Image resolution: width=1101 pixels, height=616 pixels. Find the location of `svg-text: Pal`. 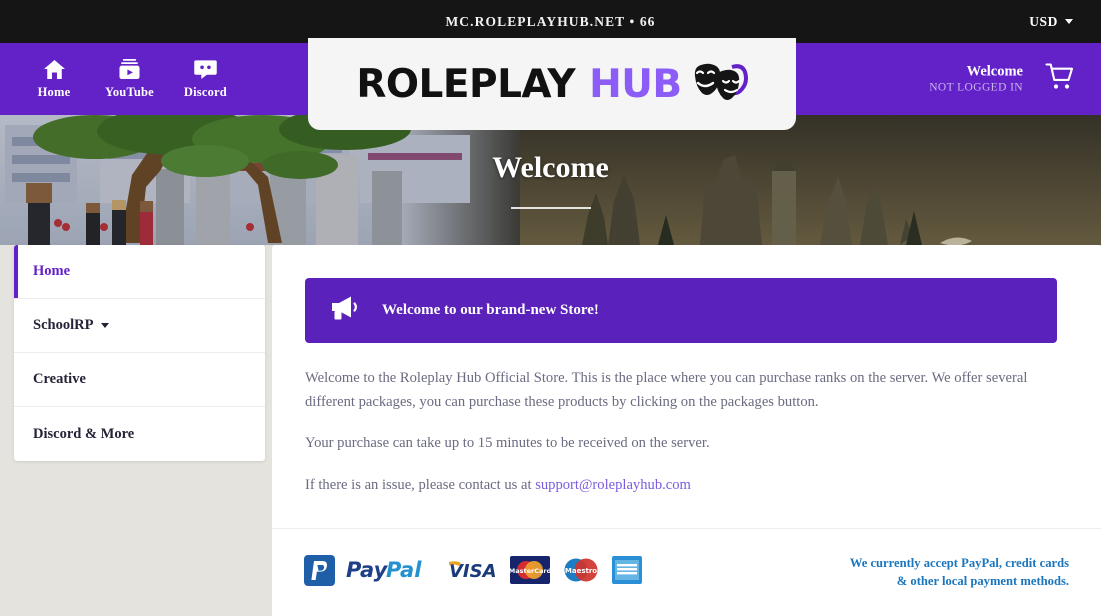

svg-text: Pal is located at coordinates (404, 570).